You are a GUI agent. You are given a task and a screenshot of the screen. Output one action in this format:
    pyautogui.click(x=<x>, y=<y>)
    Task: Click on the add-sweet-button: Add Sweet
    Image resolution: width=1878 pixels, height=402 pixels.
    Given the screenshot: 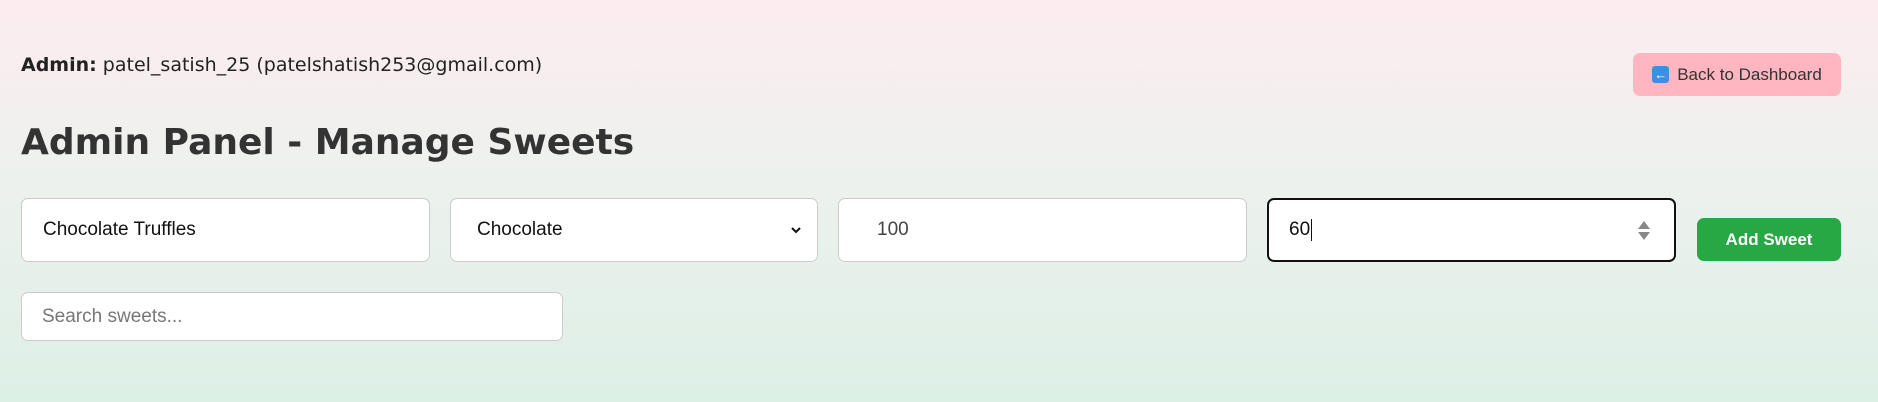 What is the action you would take?
    pyautogui.click(x=1769, y=239)
    